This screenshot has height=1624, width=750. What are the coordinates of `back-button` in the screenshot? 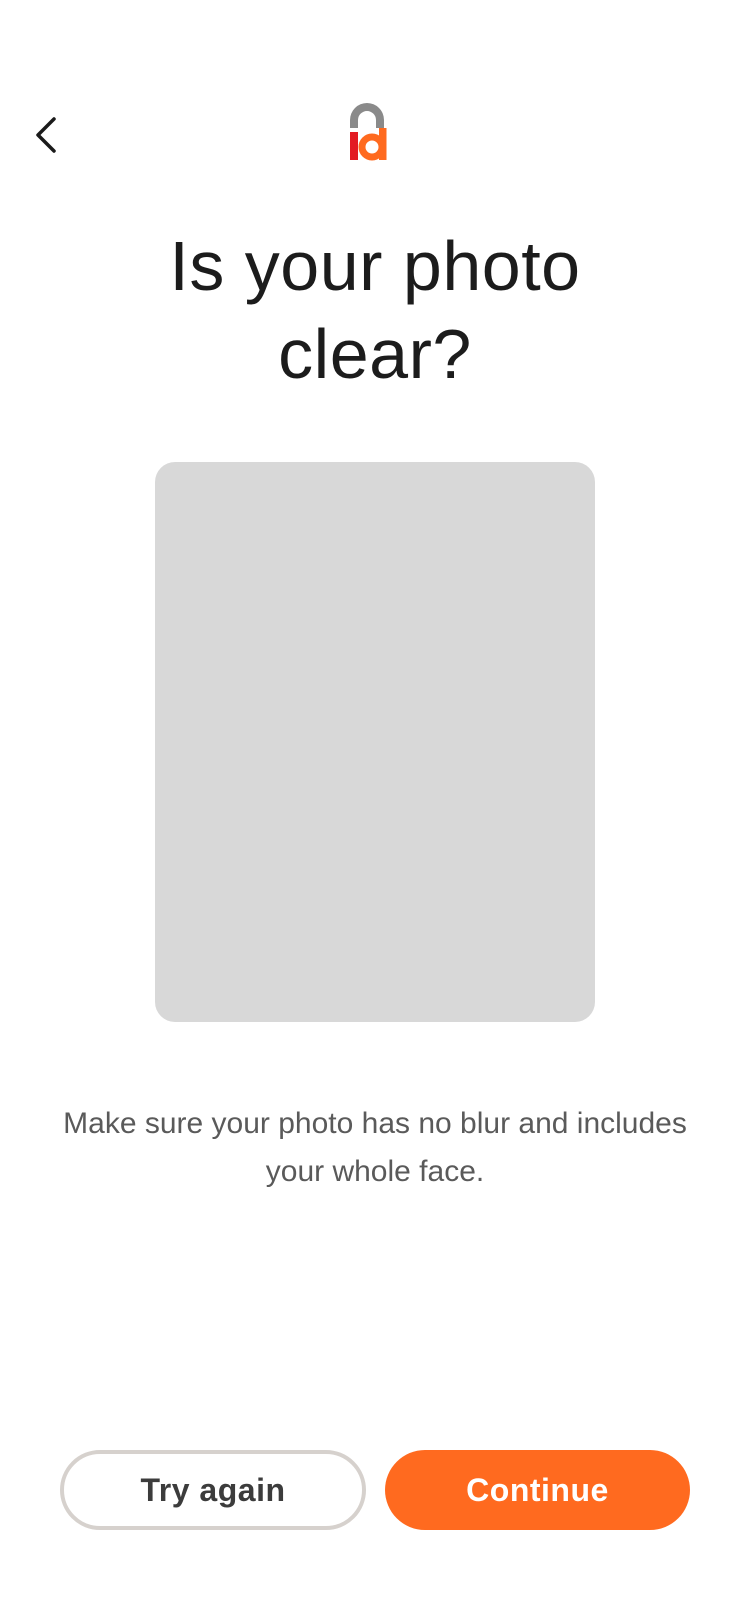 It's located at (46, 135).